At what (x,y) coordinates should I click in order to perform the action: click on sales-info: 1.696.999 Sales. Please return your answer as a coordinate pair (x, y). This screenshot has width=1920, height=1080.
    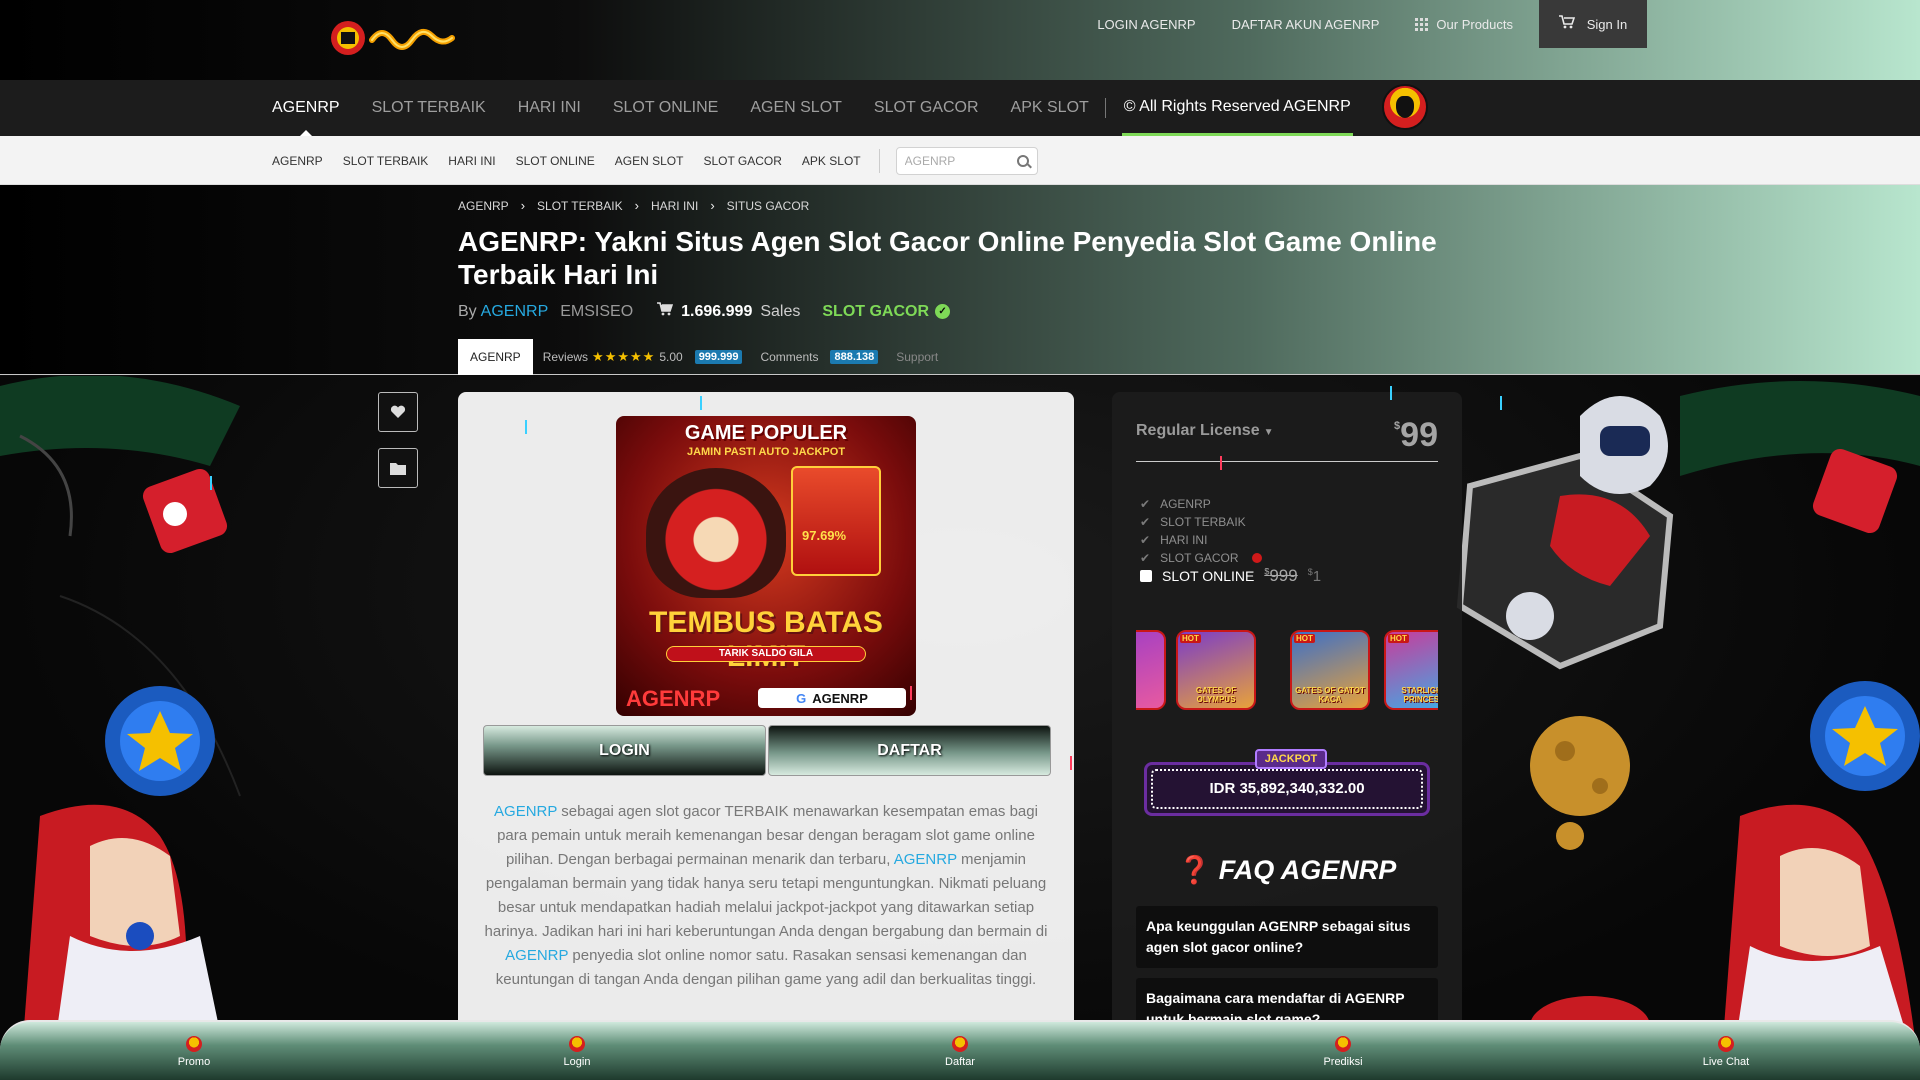
    Looking at the image, I should click on (728, 311).